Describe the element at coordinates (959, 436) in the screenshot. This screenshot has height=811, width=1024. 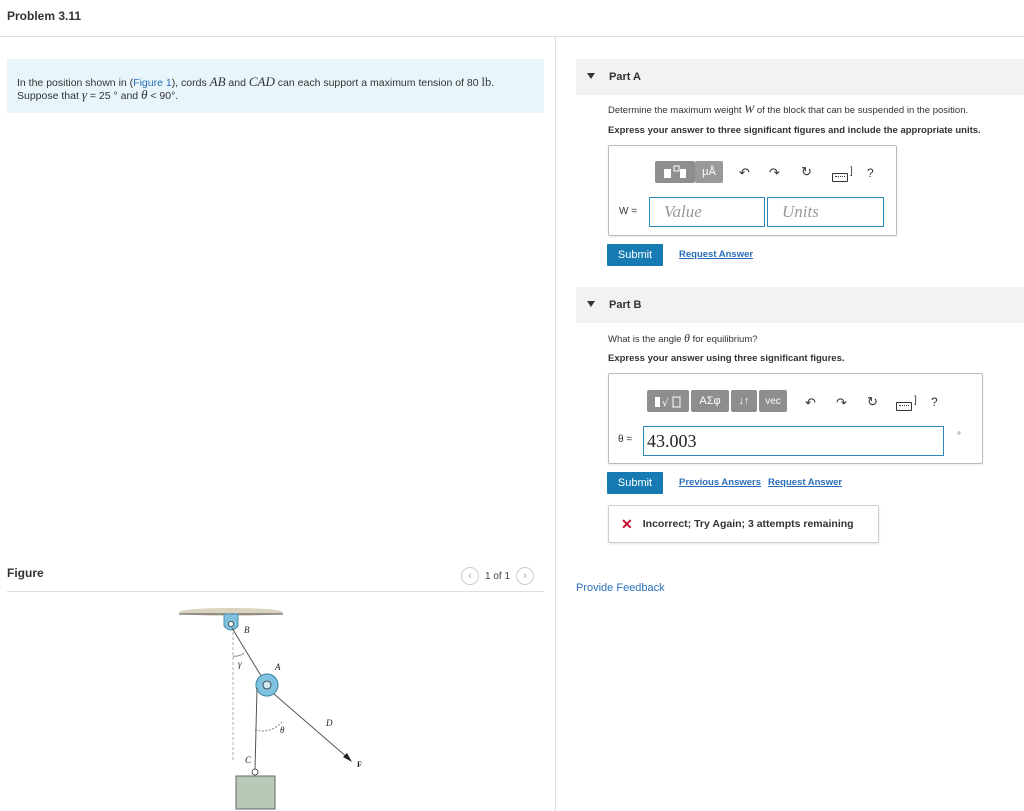
I see `degree-unit: °` at that location.